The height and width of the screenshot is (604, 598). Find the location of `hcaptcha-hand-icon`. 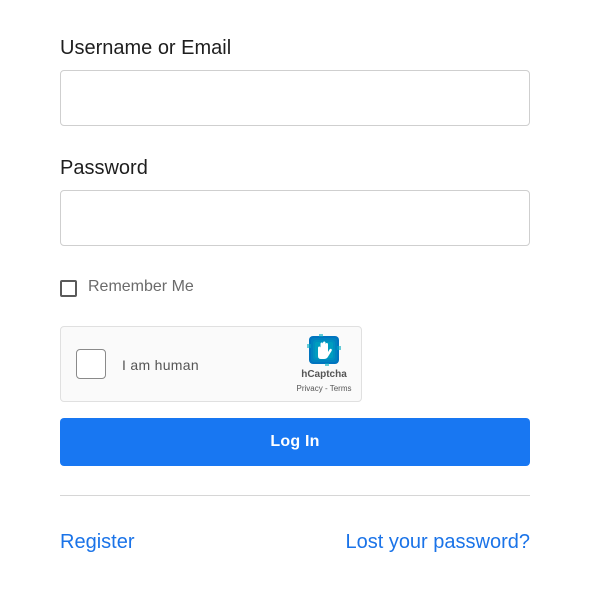

hcaptcha-hand-icon is located at coordinates (324, 350).